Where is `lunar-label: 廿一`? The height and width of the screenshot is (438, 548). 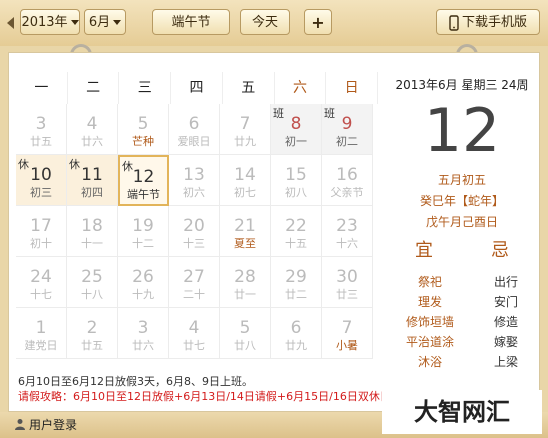
lunar-label: 廿一 is located at coordinates (245, 294).